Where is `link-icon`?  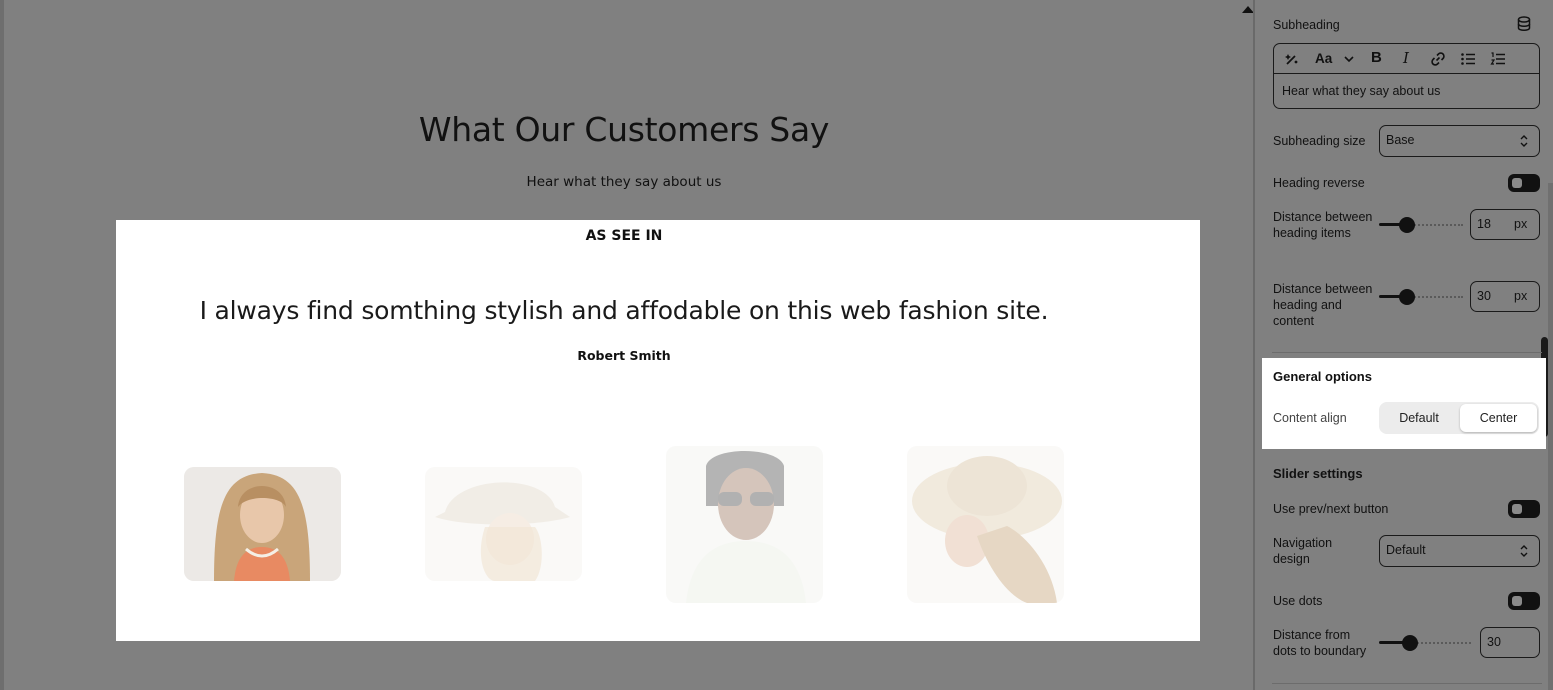
link-icon is located at coordinates (1438, 60).